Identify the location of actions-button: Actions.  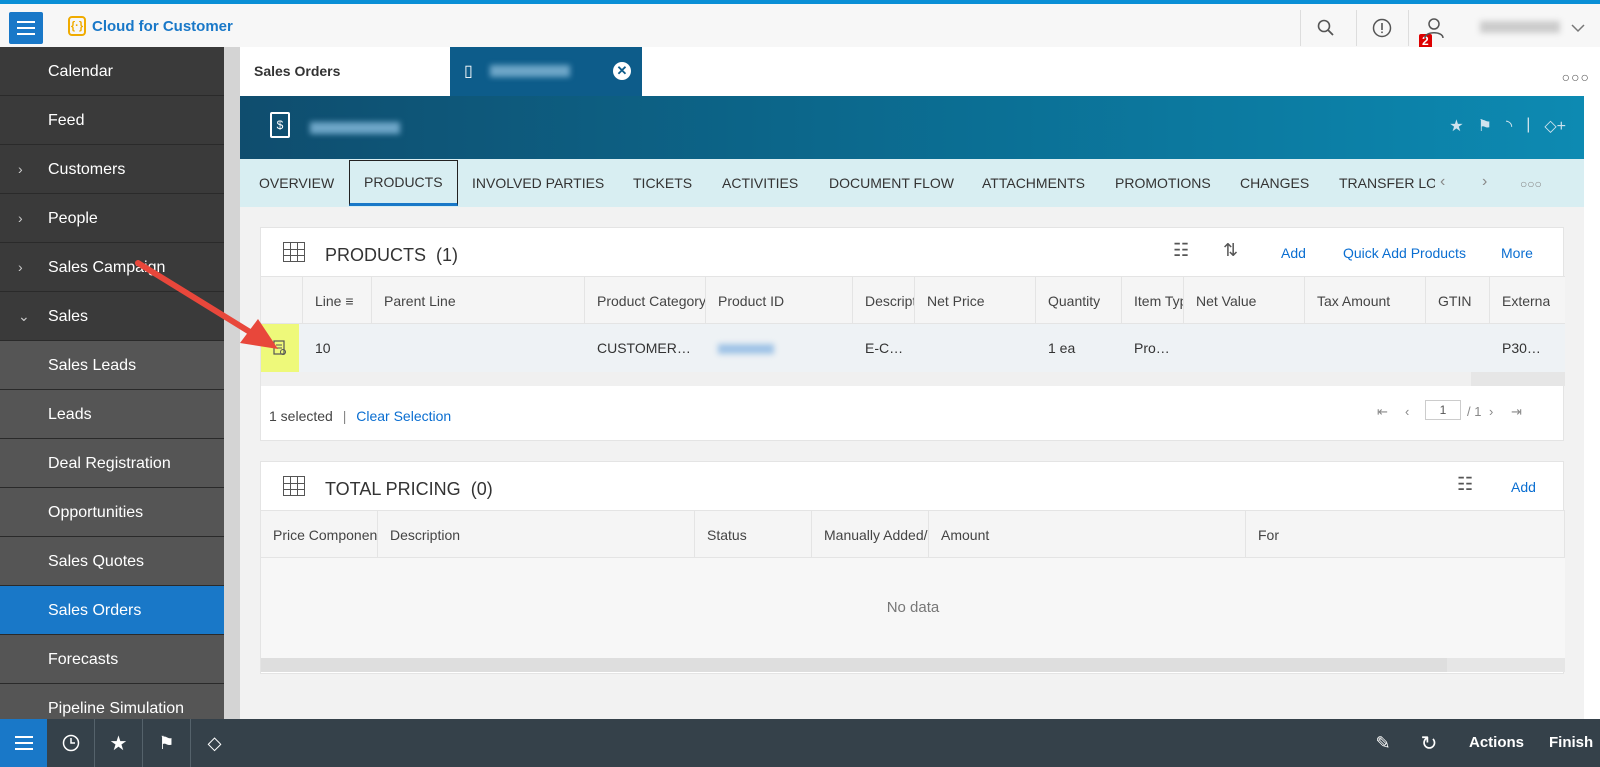
(1496, 742).